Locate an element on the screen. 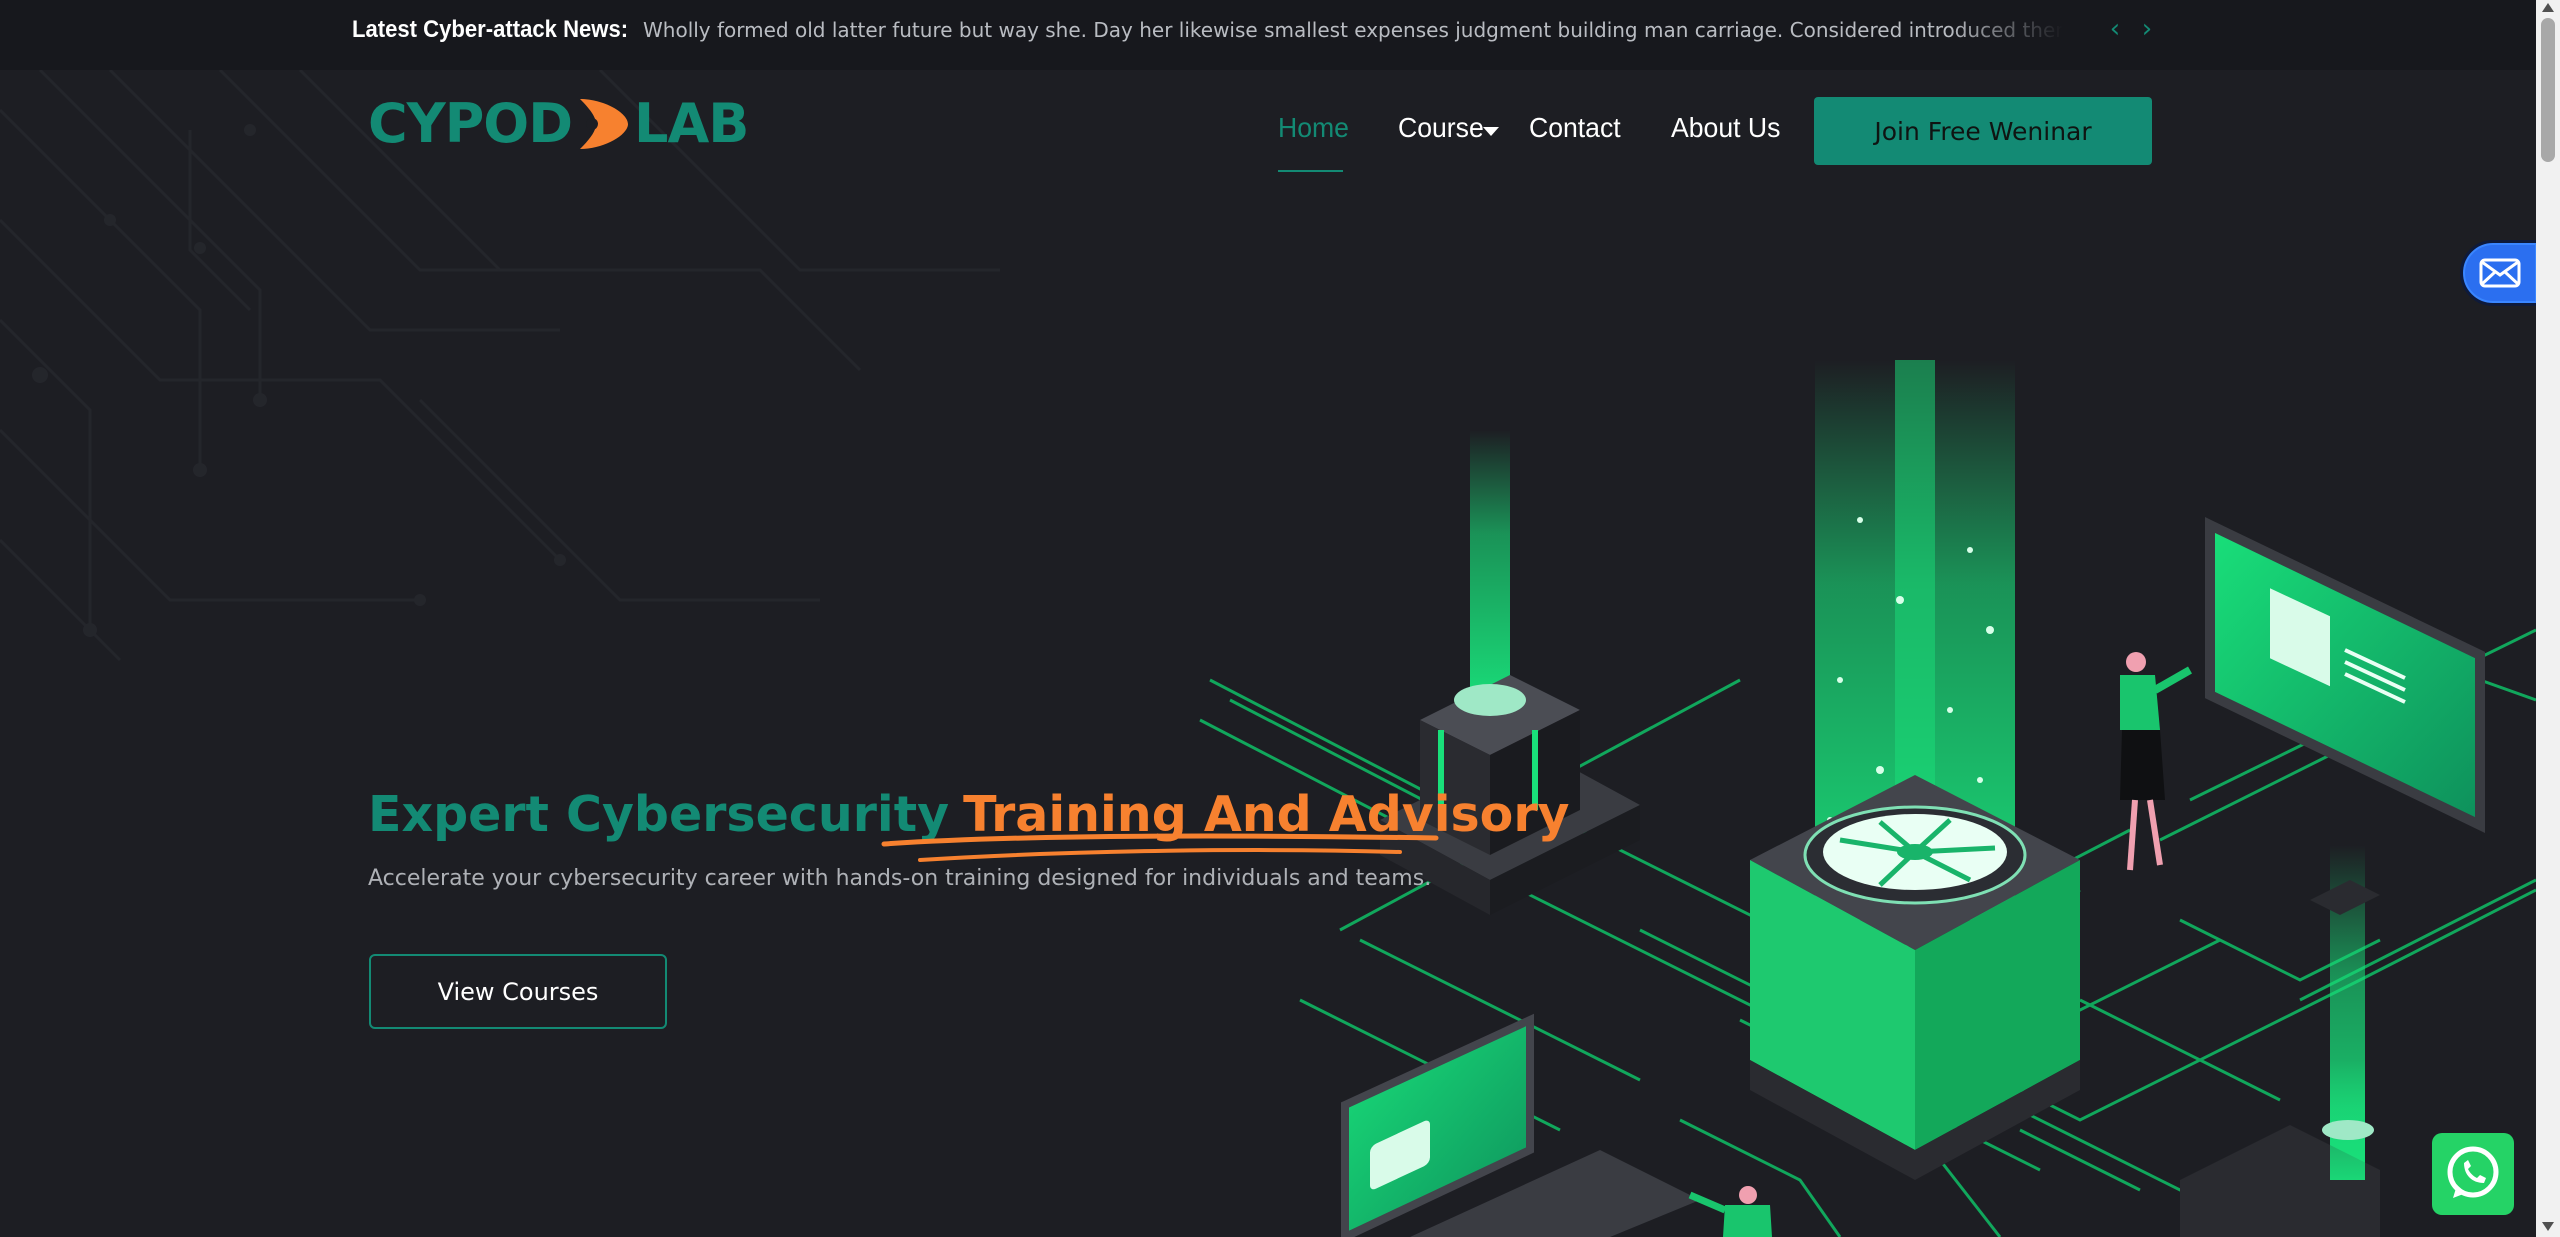 This screenshot has height=1237, width=2560. chevron-right-icon: › is located at coordinates (2147, 29).